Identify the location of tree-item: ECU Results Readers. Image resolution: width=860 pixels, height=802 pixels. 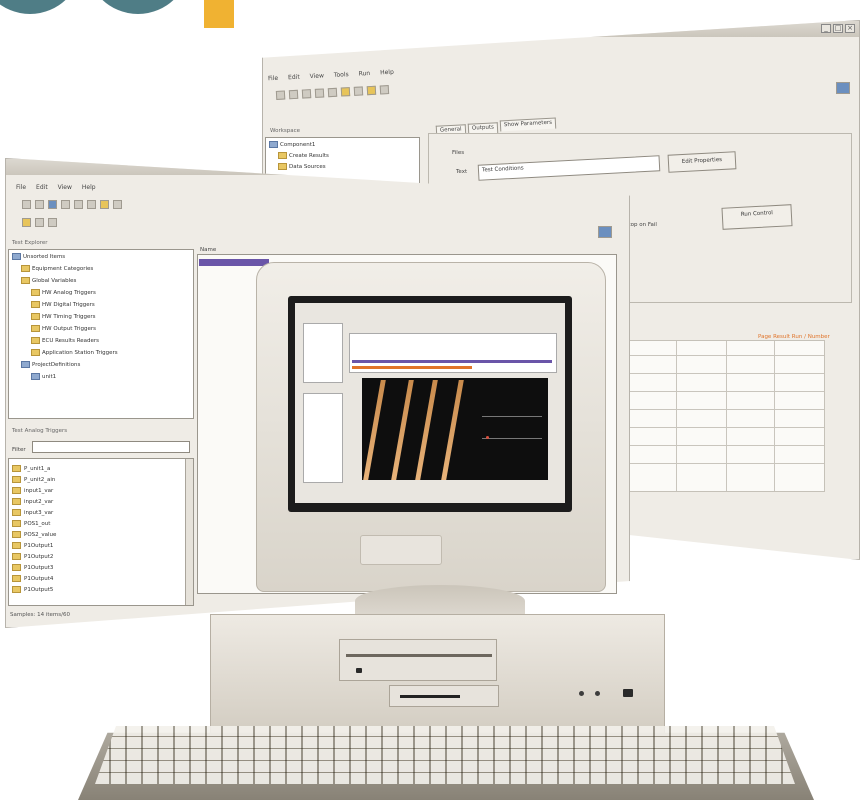
(65, 340).